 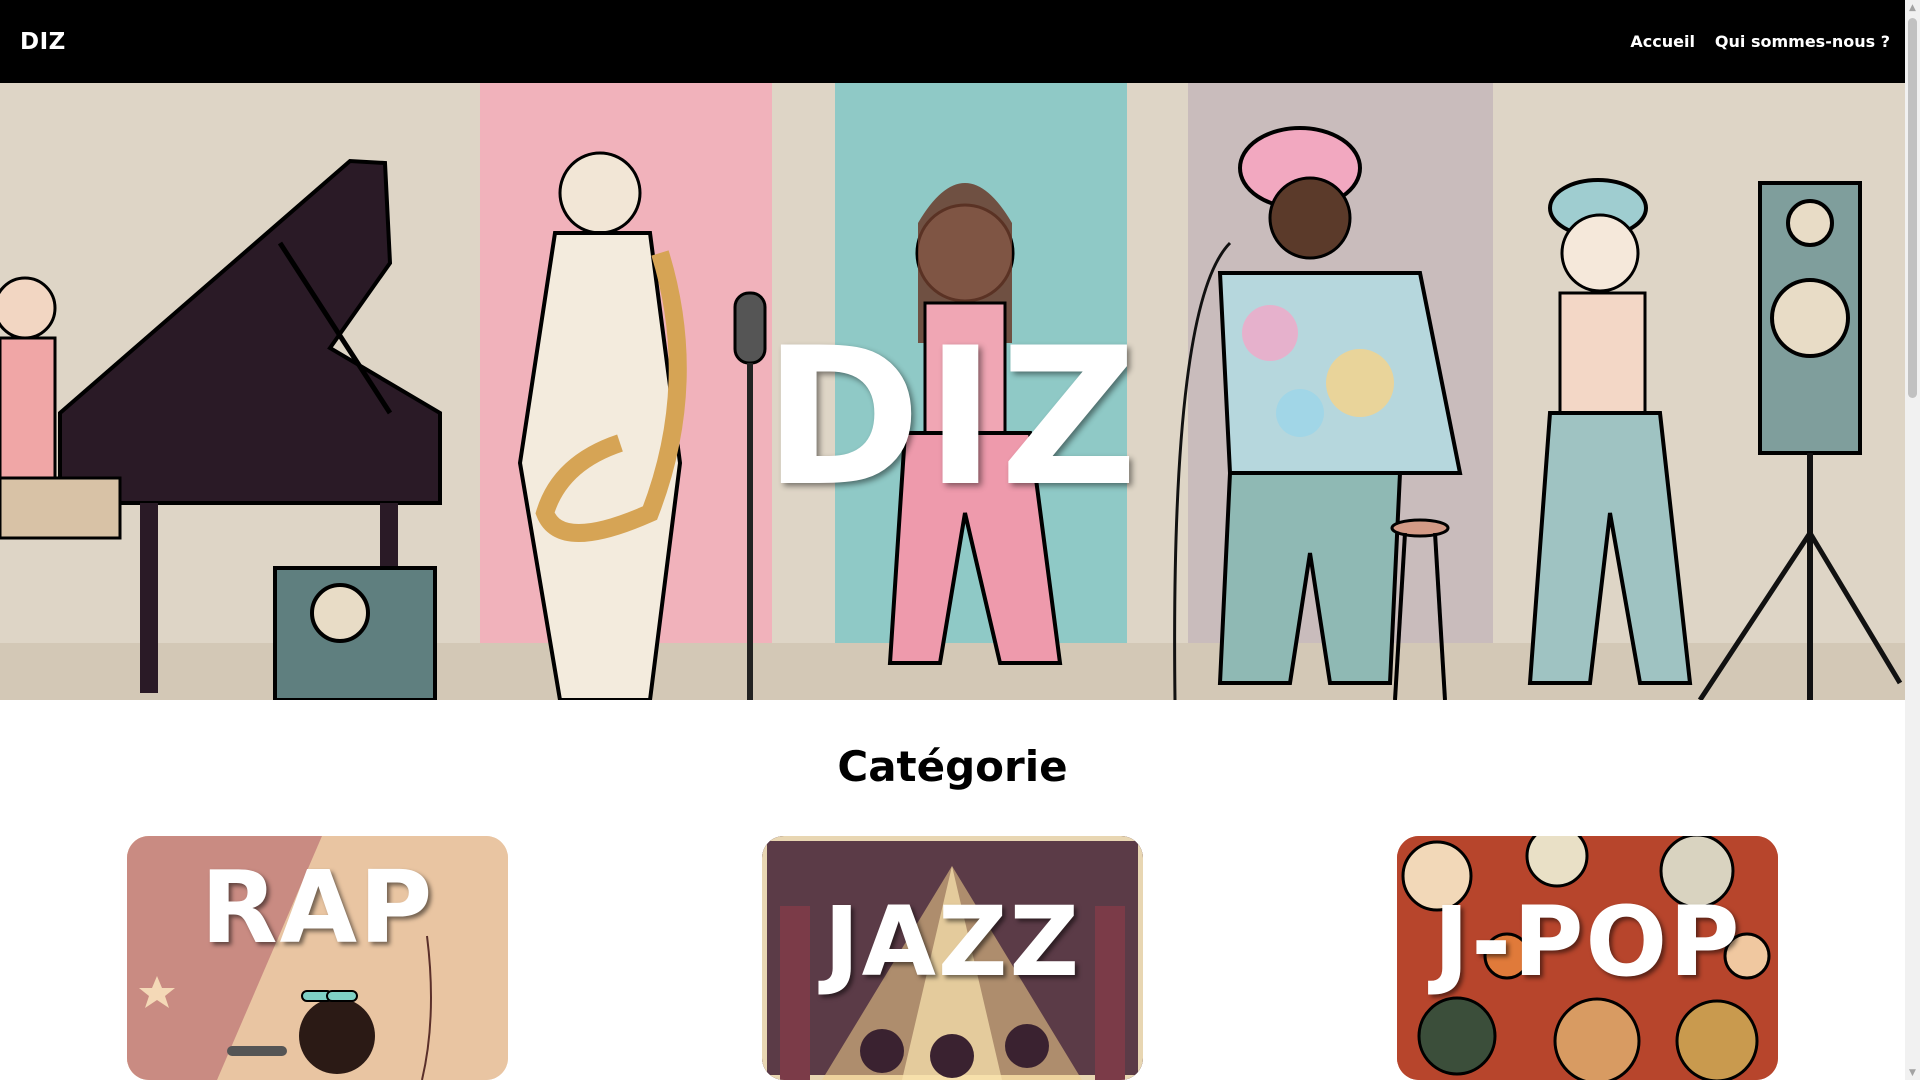 I want to click on nav-links: Accueil Qui sommes-nous ?, so click(x=1760, y=41).